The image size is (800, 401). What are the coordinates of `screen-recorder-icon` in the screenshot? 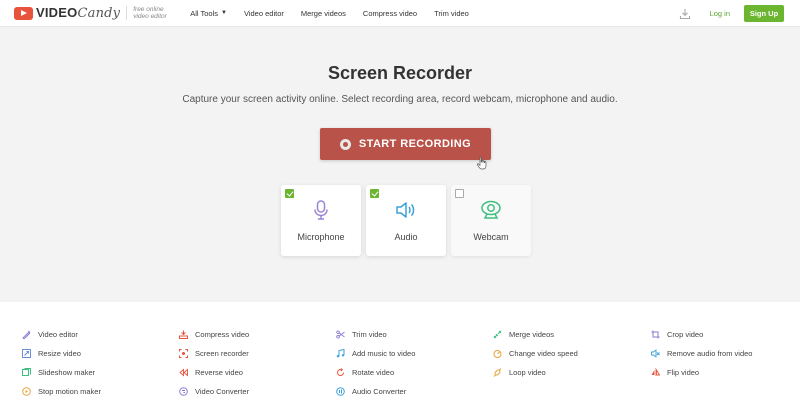 It's located at (183, 353).